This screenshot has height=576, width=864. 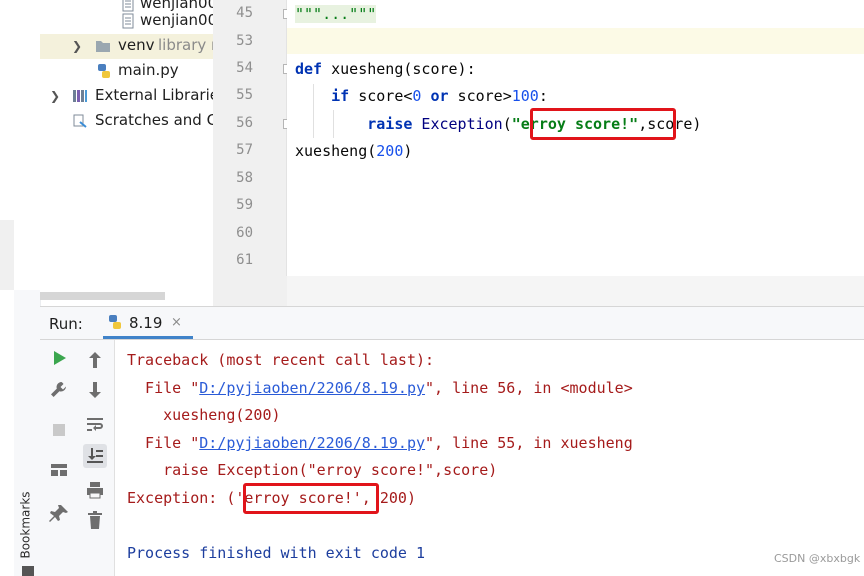 I want to click on line-number: 59, so click(x=244, y=205).